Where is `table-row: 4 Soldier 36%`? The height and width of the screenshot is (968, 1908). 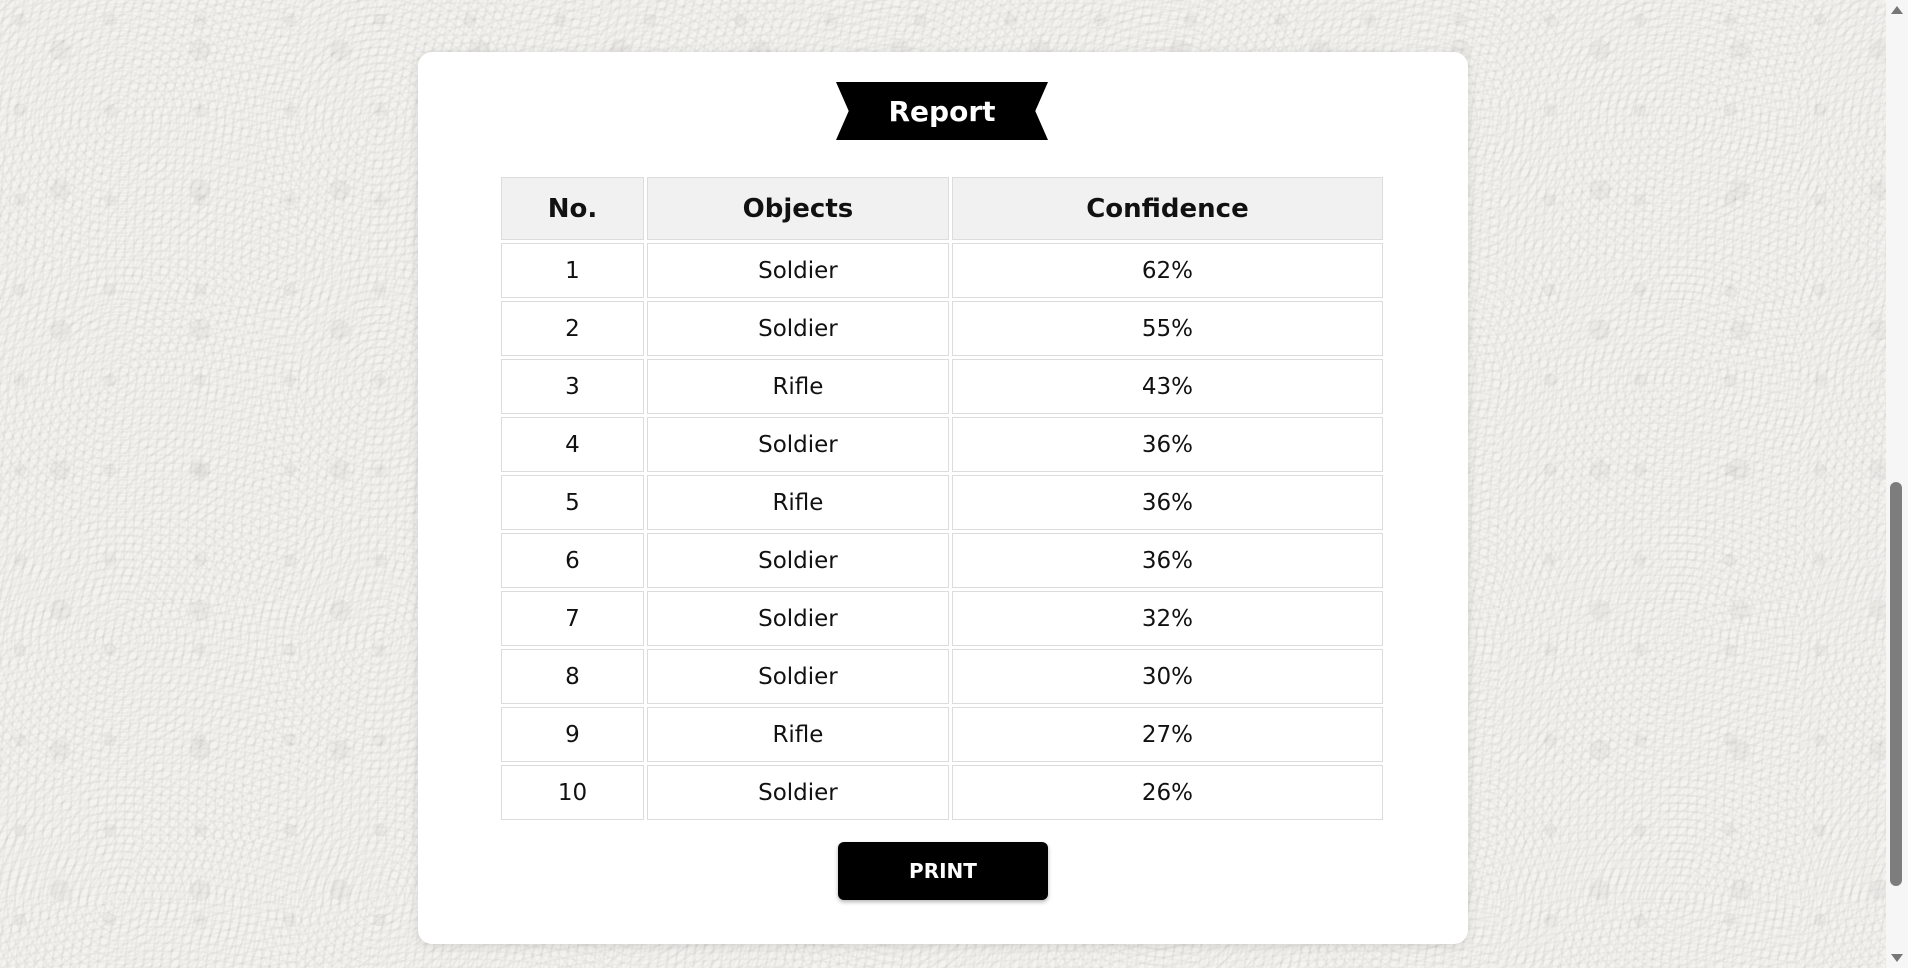
table-row: 4 Soldier 36% is located at coordinates (942, 444).